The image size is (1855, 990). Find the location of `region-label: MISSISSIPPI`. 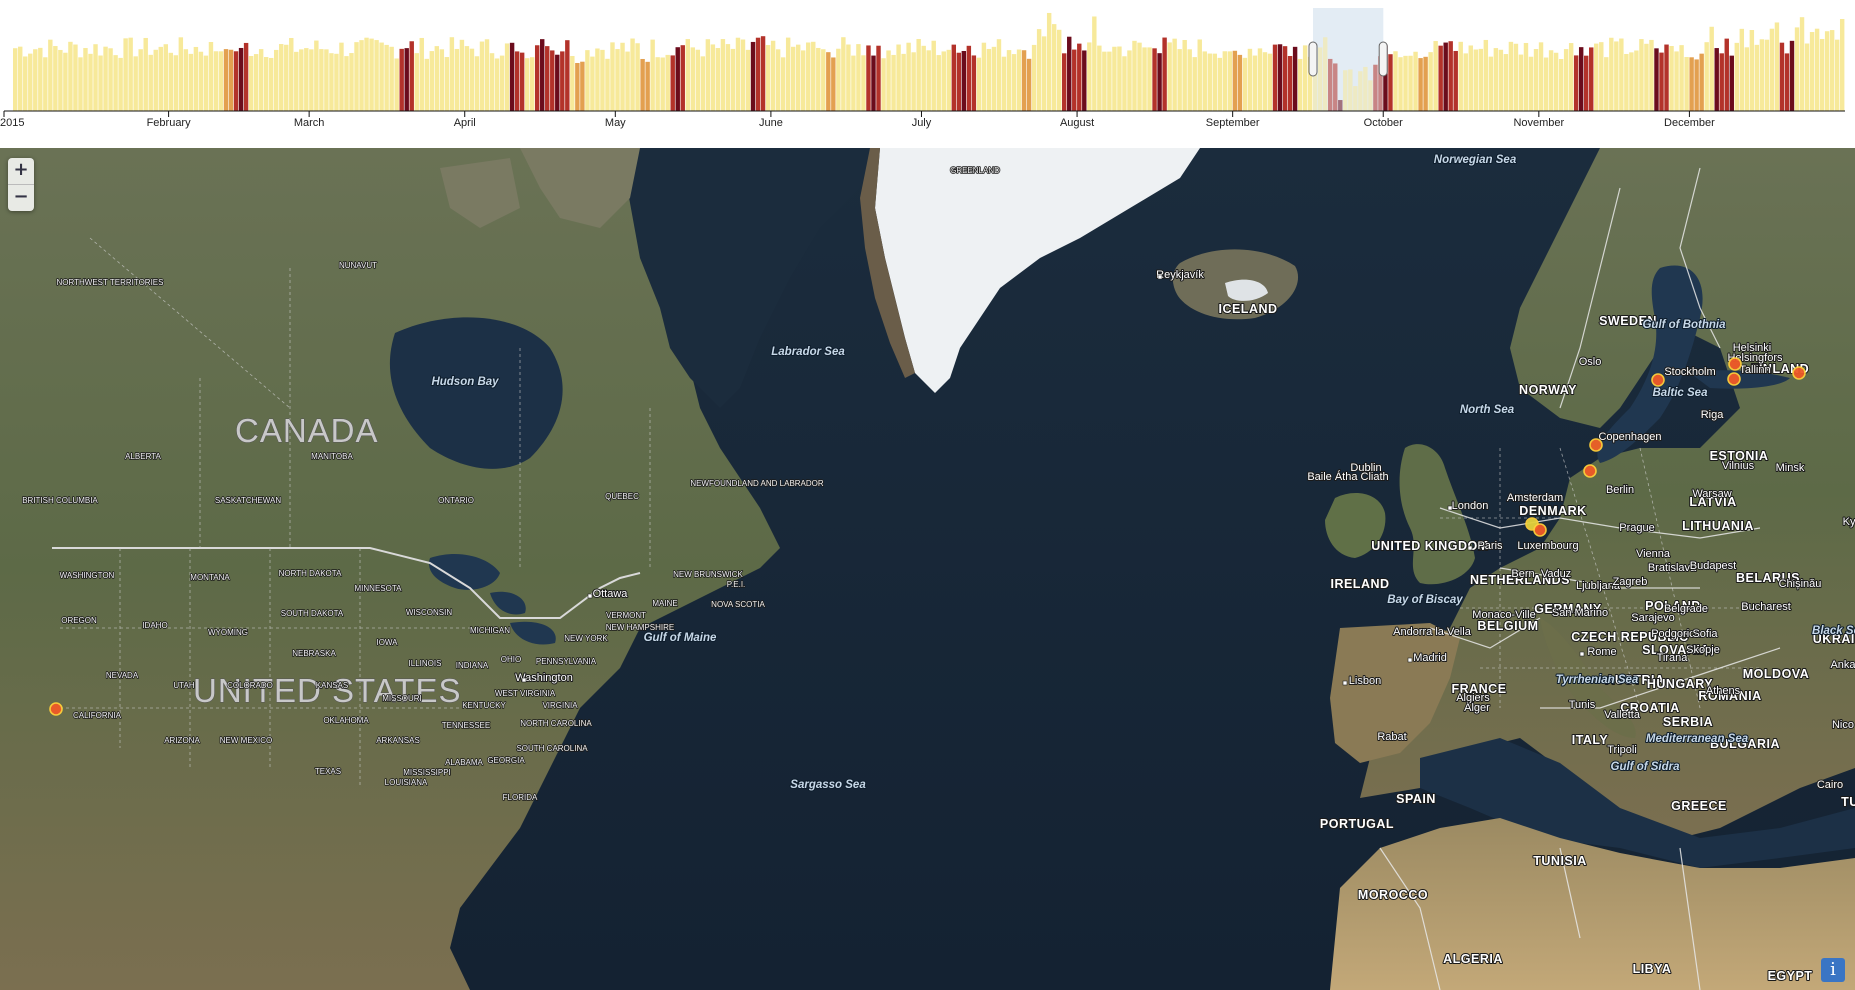

region-label: MISSISSIPPI is located at coordinates (427, 772).